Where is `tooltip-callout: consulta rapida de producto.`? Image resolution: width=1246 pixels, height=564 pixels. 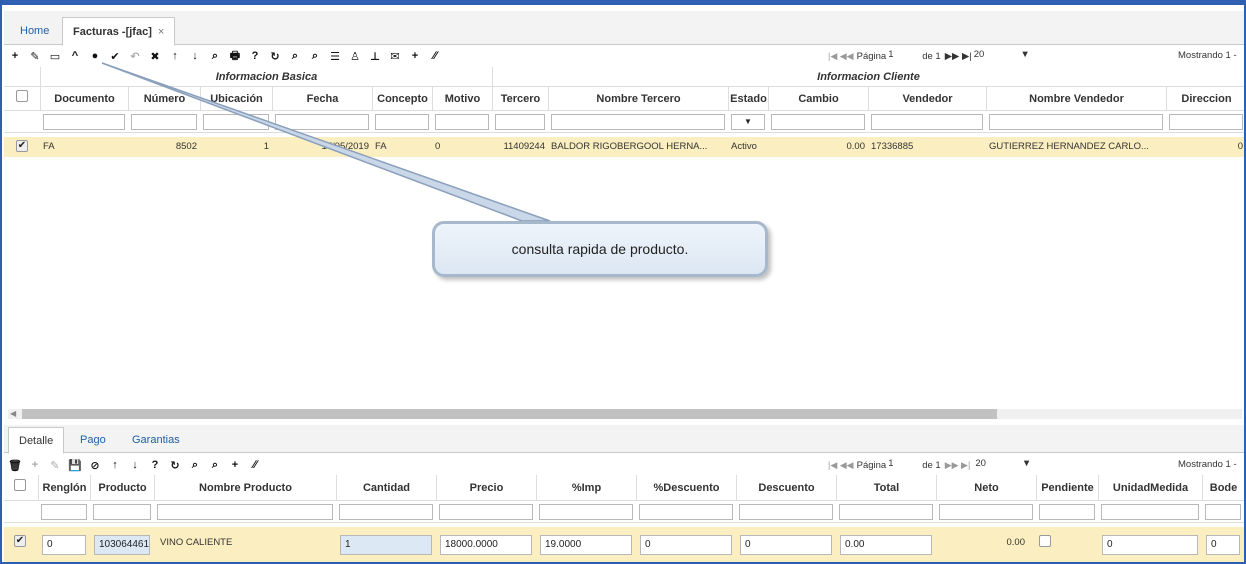
tooltip-callout: consulta rapida de producto. is located at coordinates (600, 249).